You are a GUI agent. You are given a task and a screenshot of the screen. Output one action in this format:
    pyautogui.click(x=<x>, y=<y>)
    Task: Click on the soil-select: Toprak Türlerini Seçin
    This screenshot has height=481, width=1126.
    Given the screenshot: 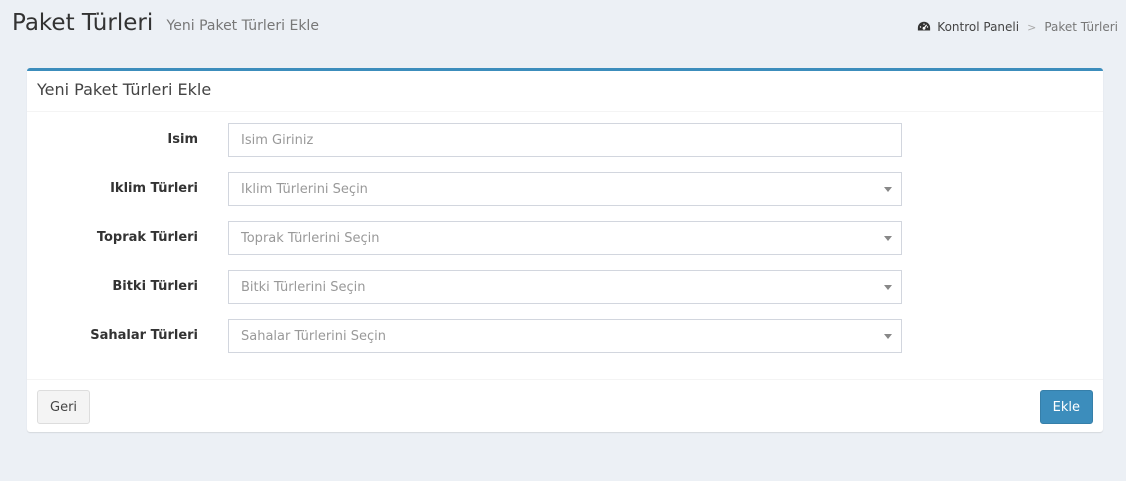 What is the action you would take?
    pyautogui.click(x=565, y=238)
    